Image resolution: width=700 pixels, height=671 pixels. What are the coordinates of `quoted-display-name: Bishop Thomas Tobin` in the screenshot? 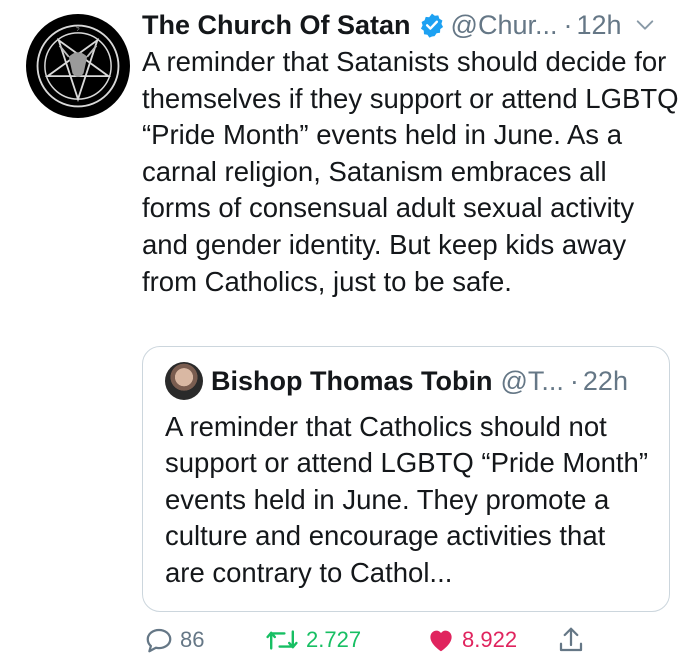 It's located at (352, 380).